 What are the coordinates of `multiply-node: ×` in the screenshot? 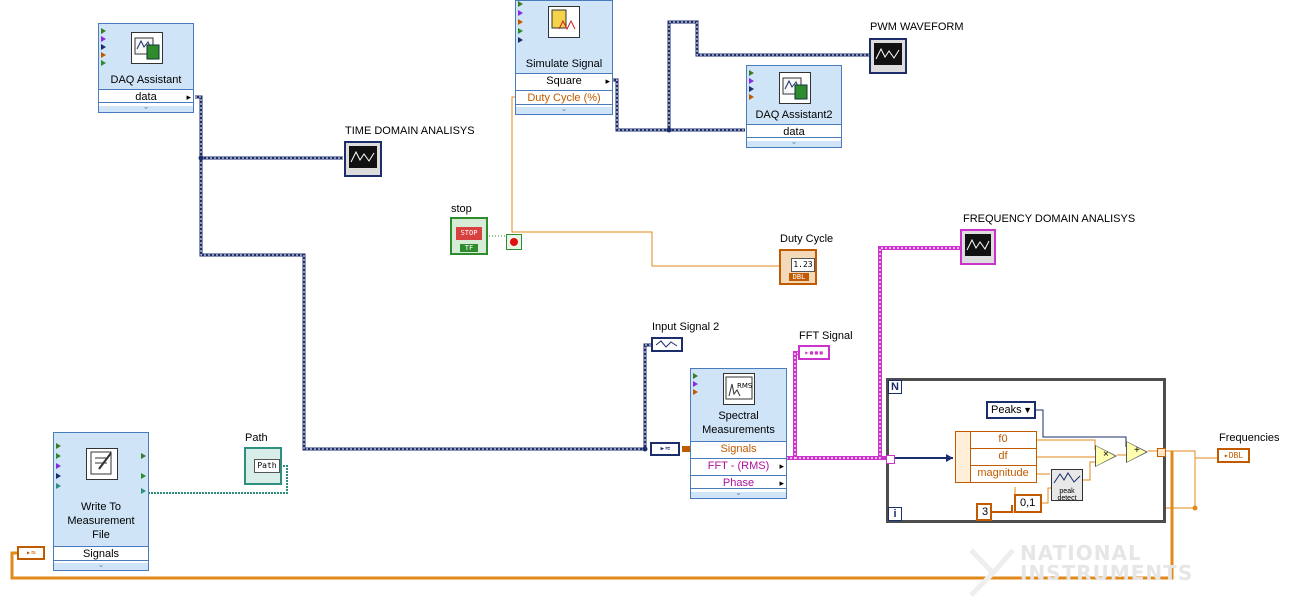 It's located at (1106, 456).